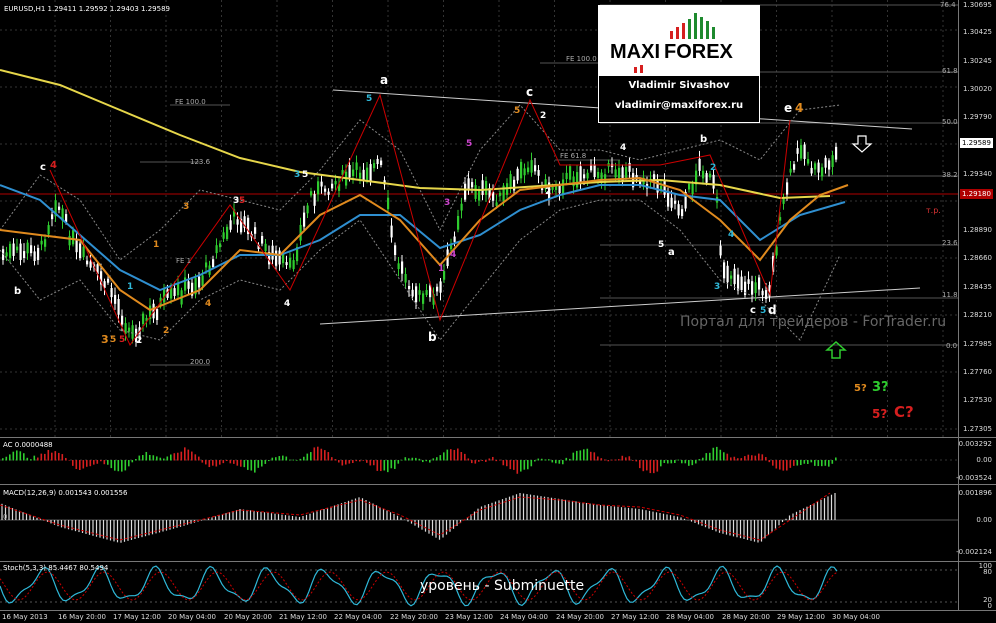 The height and width of the screenshot is (623, 996). Describe the element at coordinates (25, 617) in the screenshot. I see `time-tick: 16 May 2013` at that location.